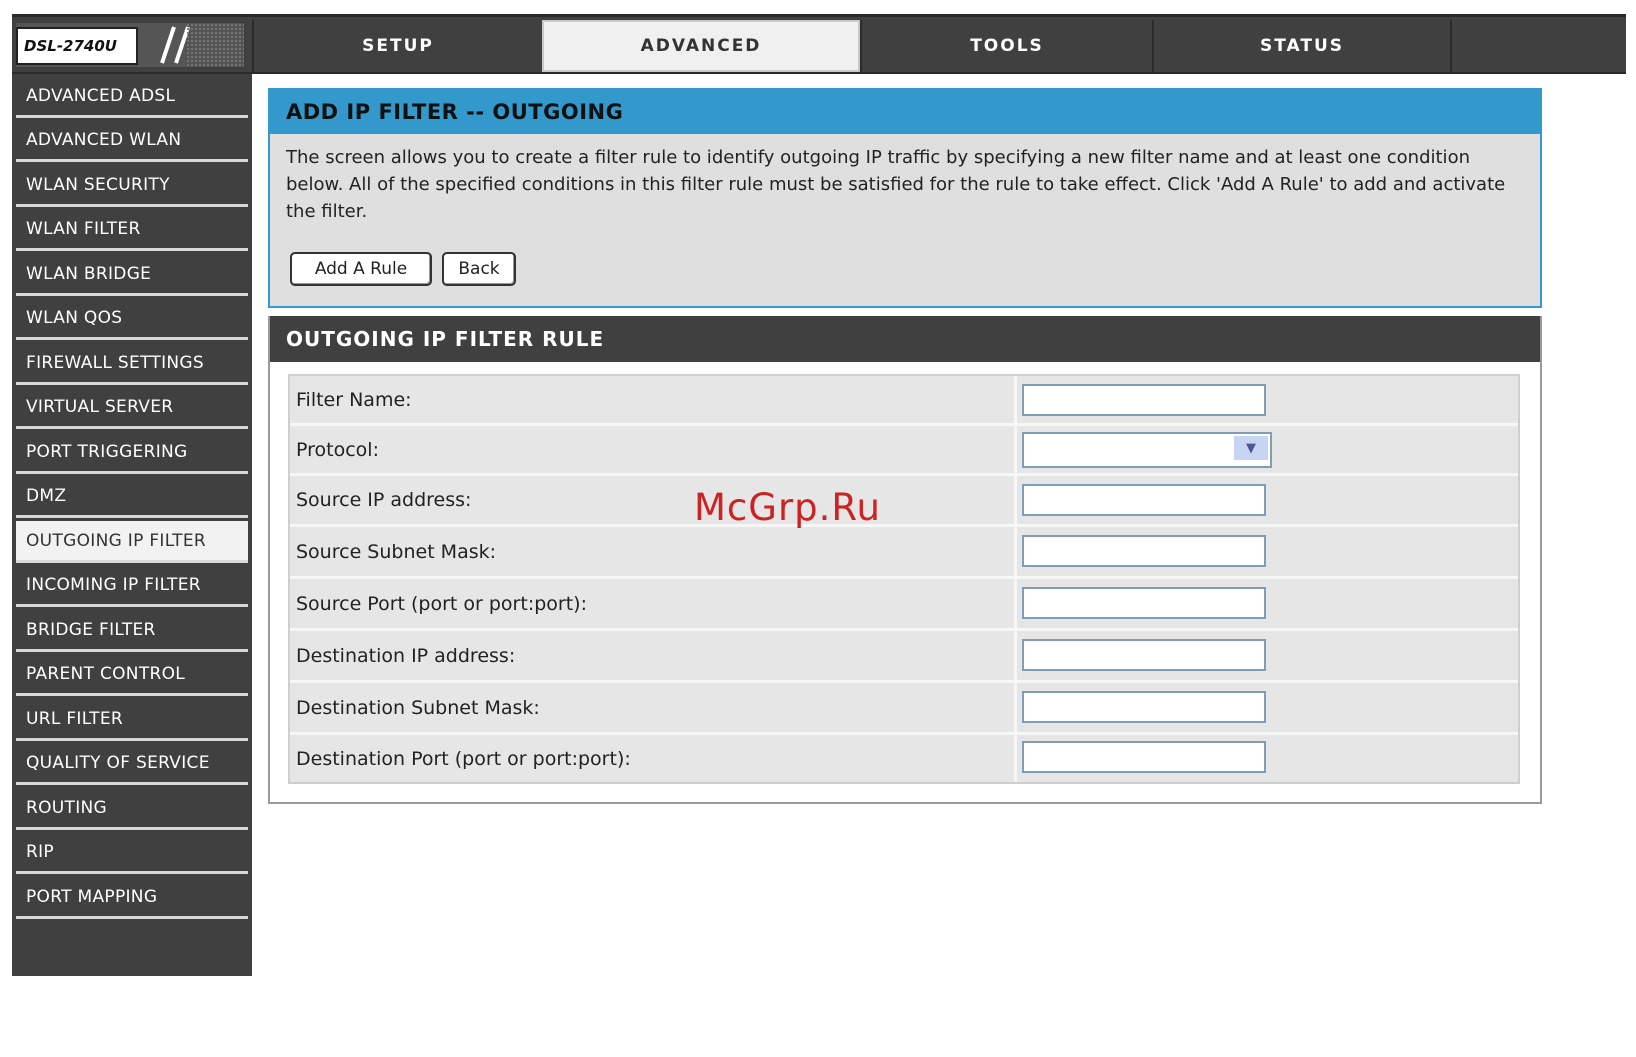  I want to click on destination-port-label: Destination Port (port or port:port):, so click(463, 758).